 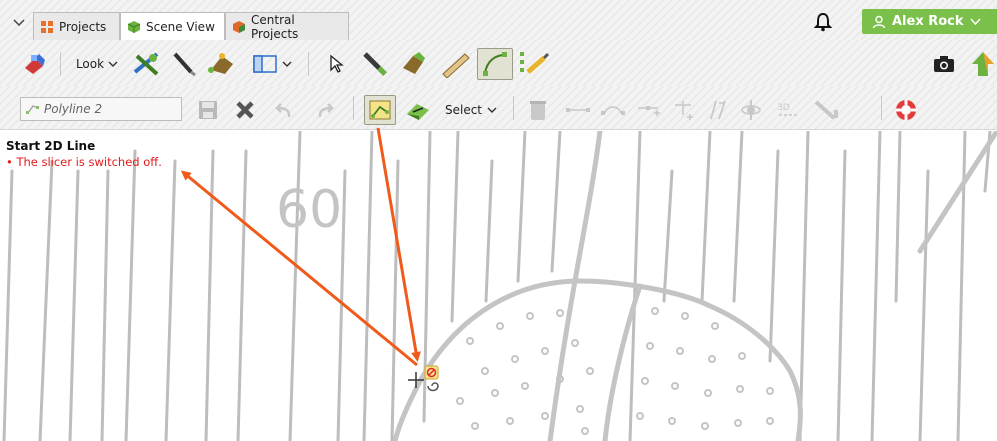 I want to click on user-menu-button: Alex Rock, so click(x=929, y=21).